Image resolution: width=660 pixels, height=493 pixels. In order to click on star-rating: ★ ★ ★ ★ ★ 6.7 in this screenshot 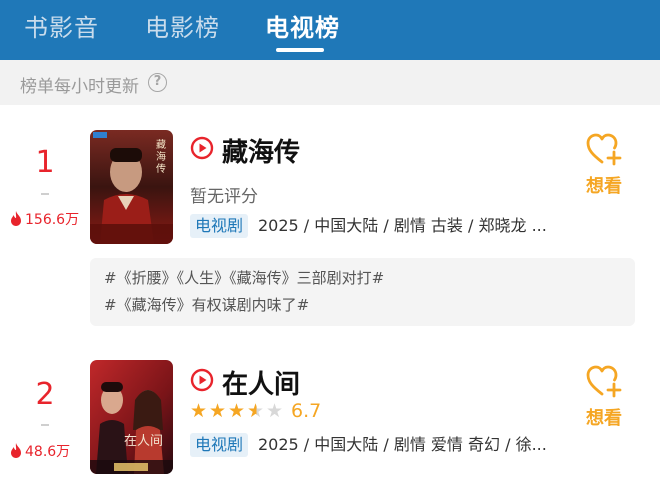, I will do `click(255, 411)`.